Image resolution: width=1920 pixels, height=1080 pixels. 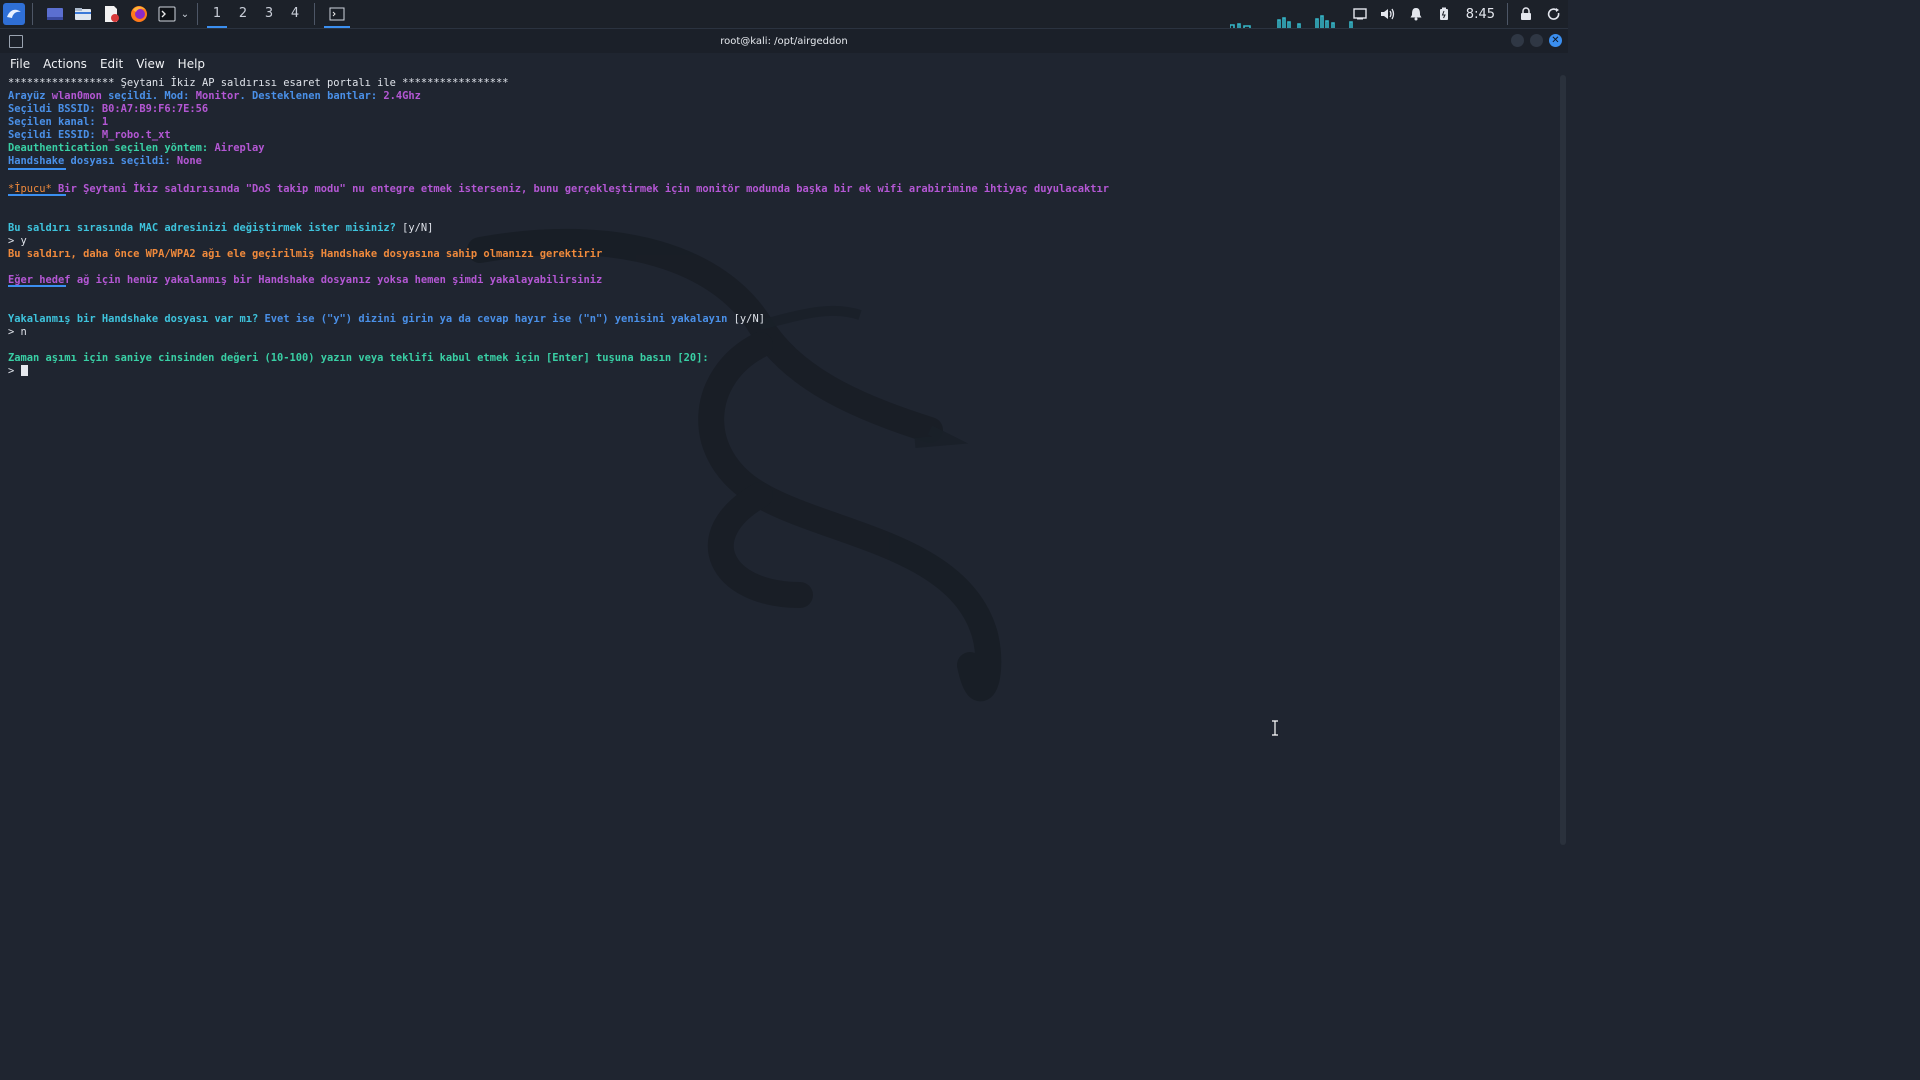 I want to click on window-title: root@kali: /opt/airgeddon, so click(x=784, y=41).